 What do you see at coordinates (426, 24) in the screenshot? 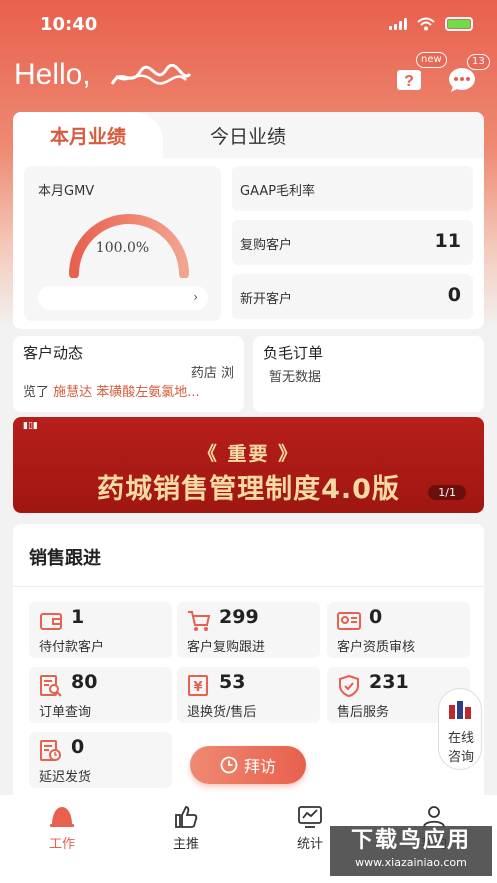
I see `wifi-icon` at bounding box center [426, 24].